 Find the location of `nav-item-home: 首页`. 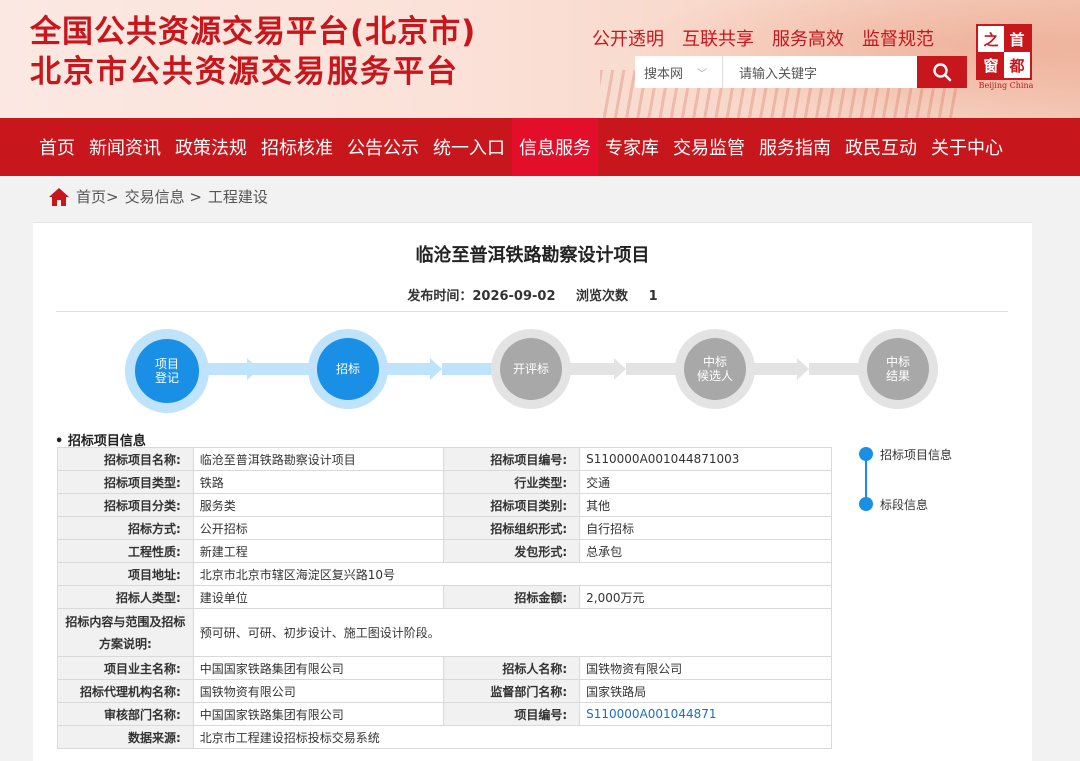

nav-item-home: 首页 is located at coordinates (57, 147).